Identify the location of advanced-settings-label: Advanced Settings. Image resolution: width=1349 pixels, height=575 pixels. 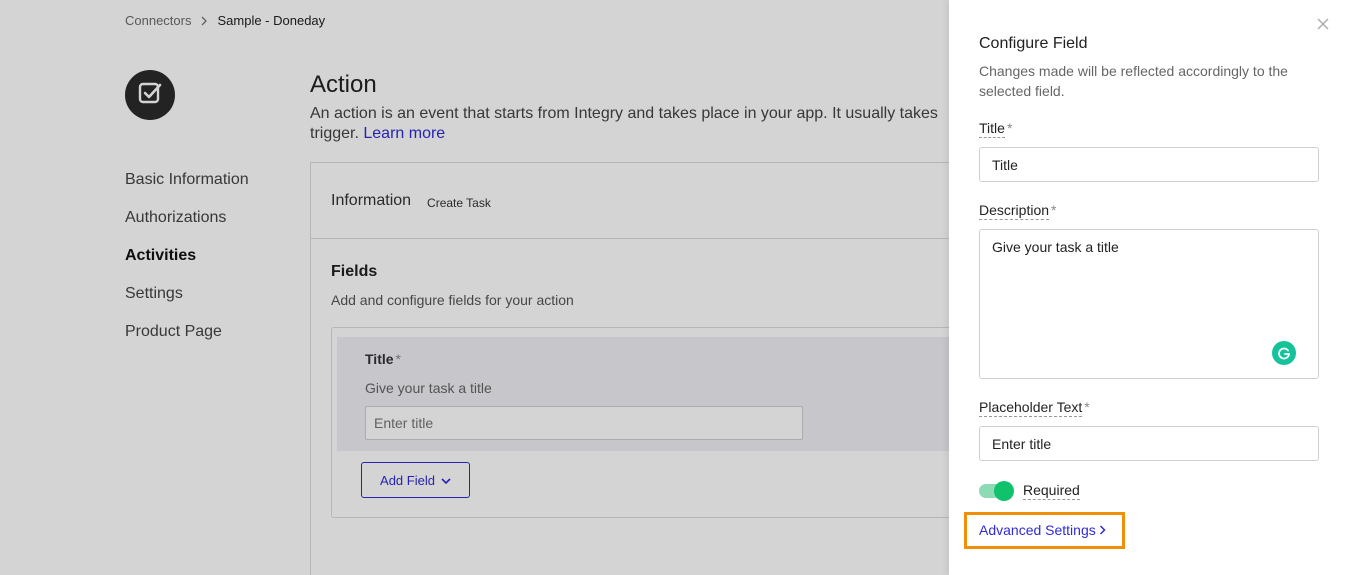
(1037, 530).